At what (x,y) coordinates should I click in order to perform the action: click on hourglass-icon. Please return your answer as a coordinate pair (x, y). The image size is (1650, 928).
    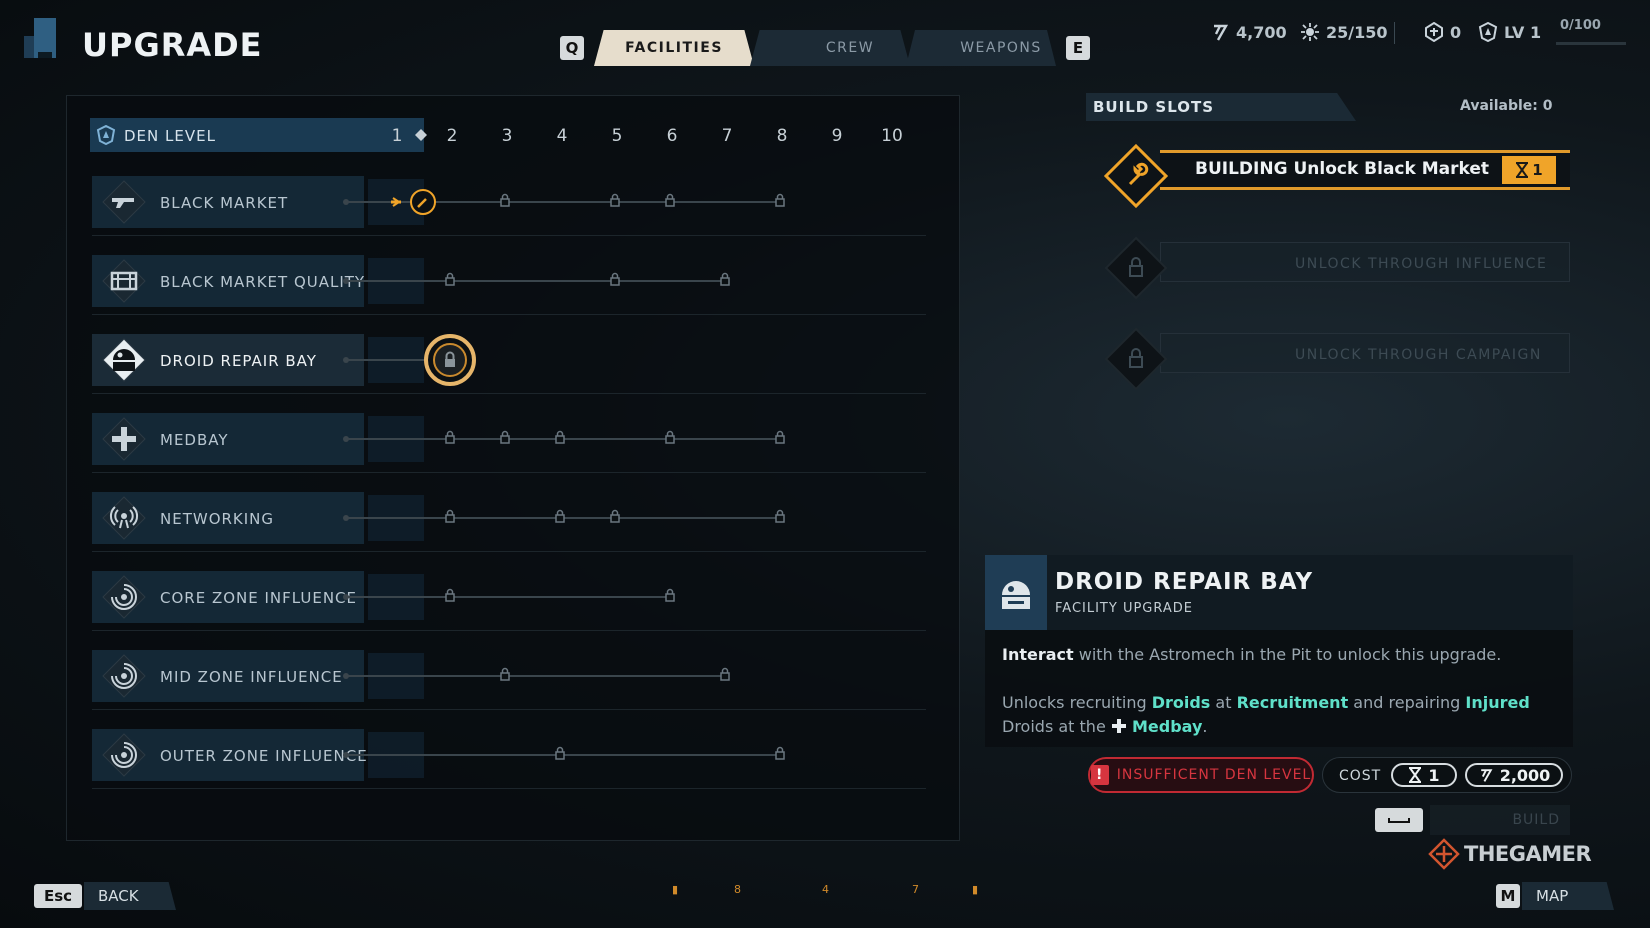
    Looking at the image, I should click on (1415, 775).